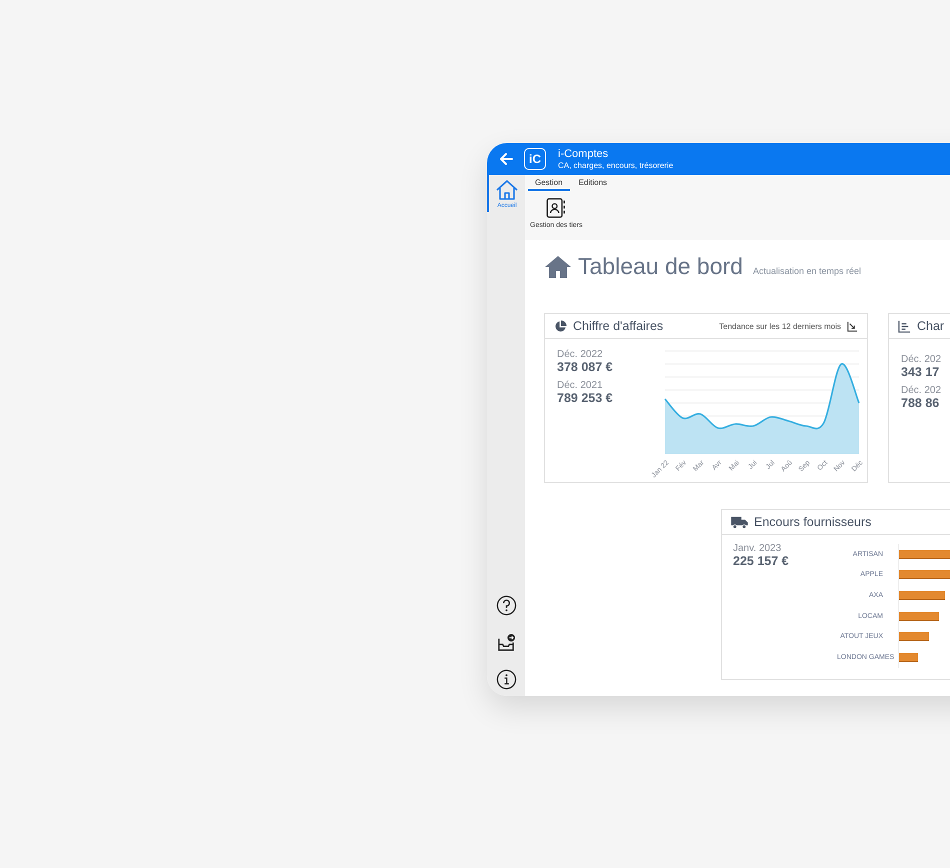 The image size is (950, 868). I want to click on help-icon, so click(506, 605).